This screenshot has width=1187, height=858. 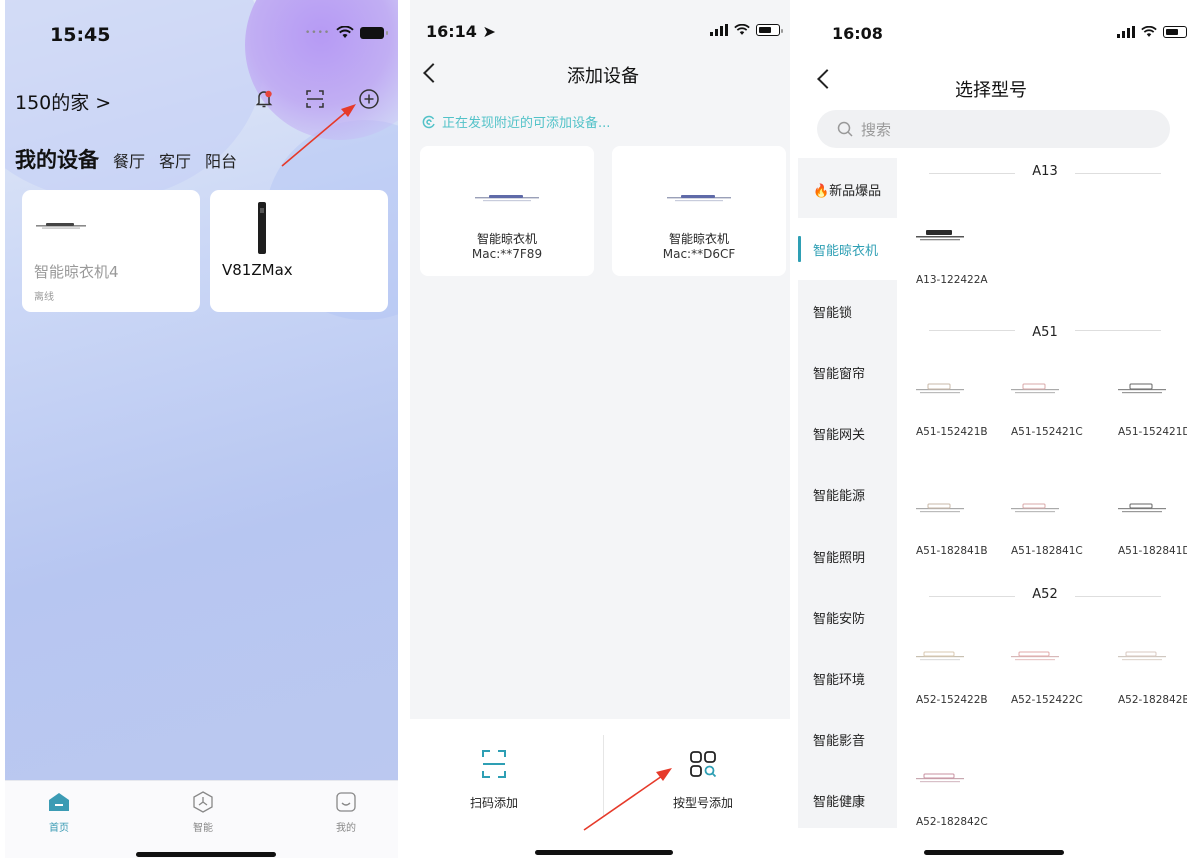 I want to click on tab-living-room: 客厅, so click(x=175, y=160).